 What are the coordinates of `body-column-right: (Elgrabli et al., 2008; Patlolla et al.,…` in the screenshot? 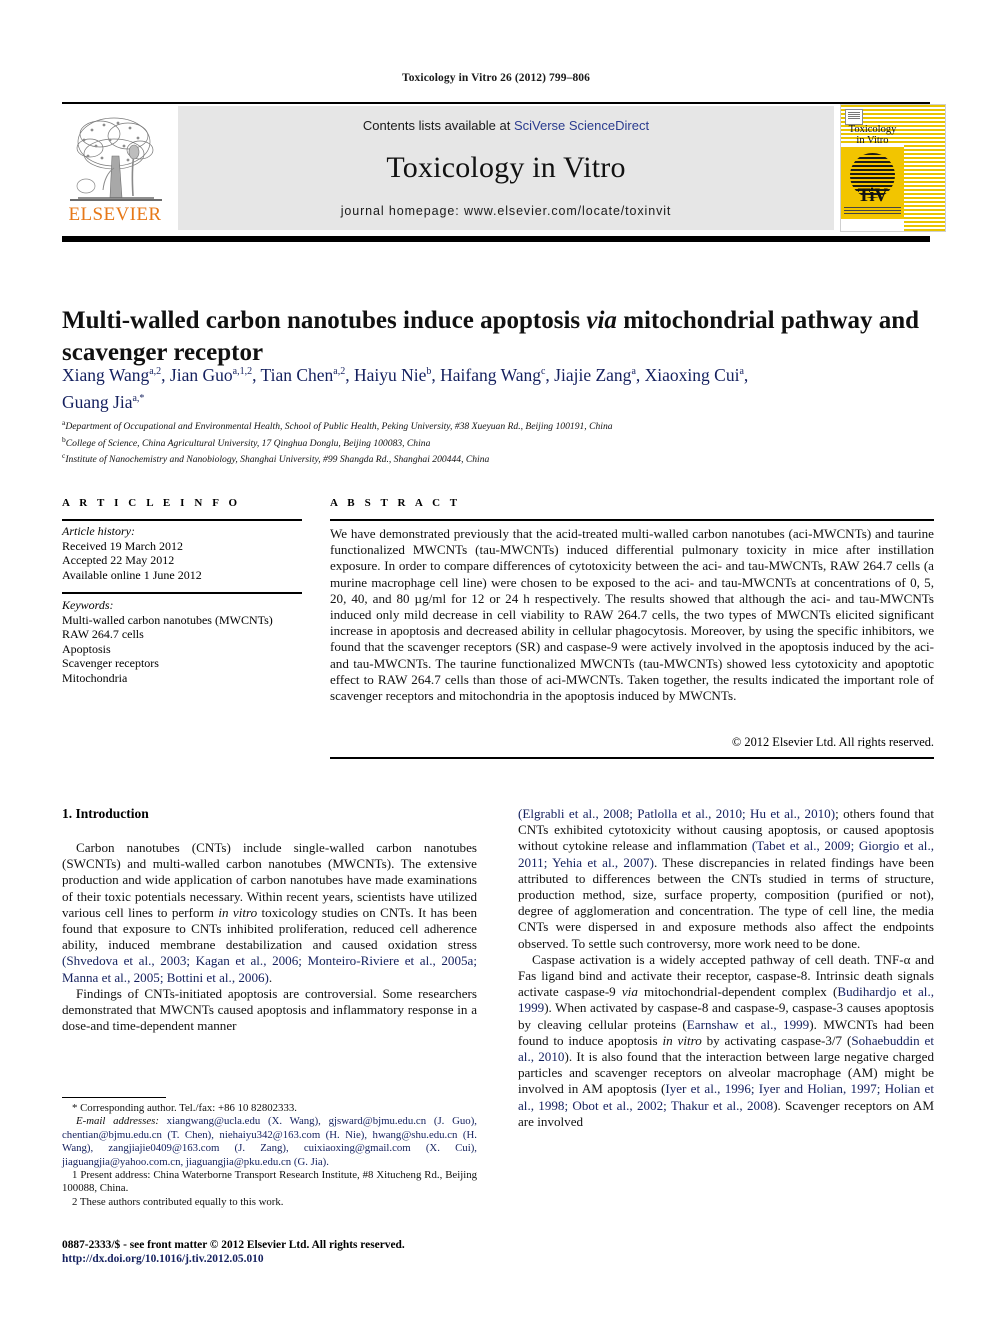 It's located at (726, 968).